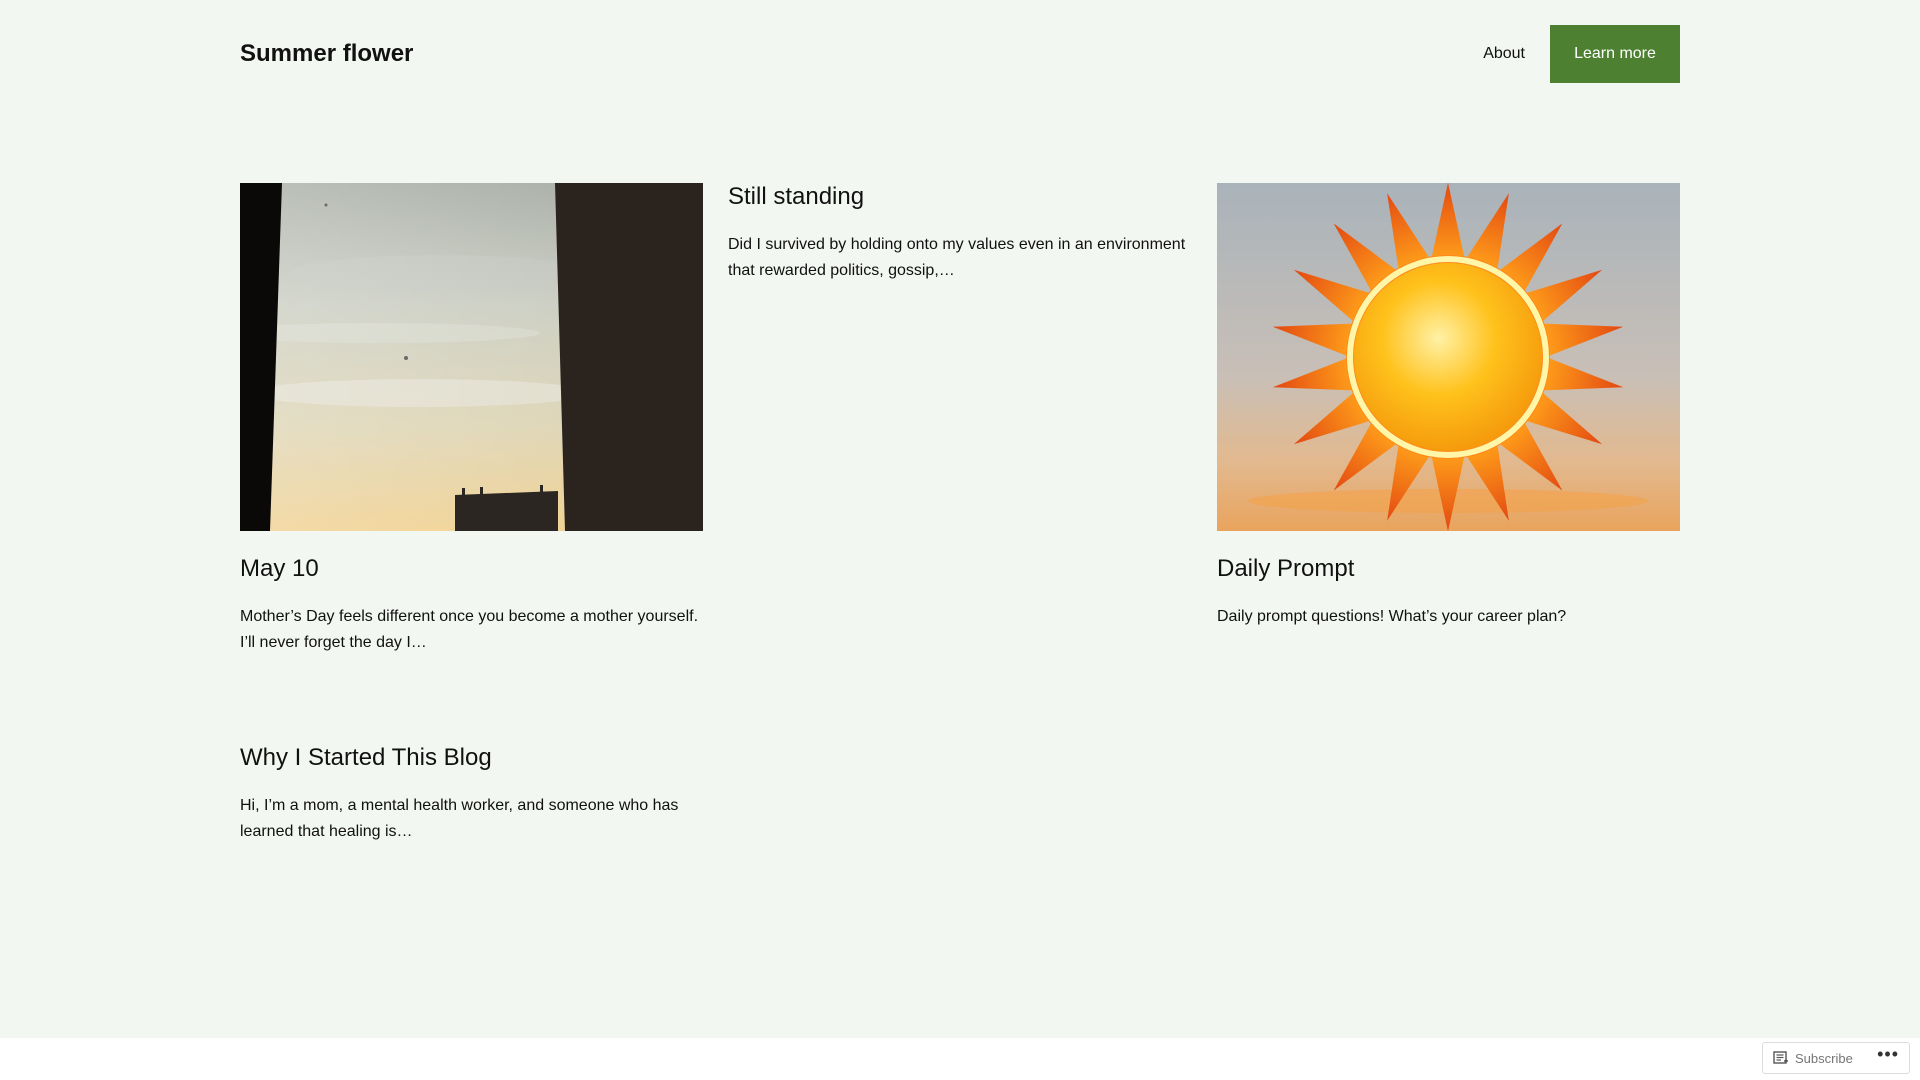 The image size is (1920, 1080). What do you see at coordinates (471, 357) in the screenshot?
I see `post-thumbnail-sky-photo` at bounding box center [471, 357].